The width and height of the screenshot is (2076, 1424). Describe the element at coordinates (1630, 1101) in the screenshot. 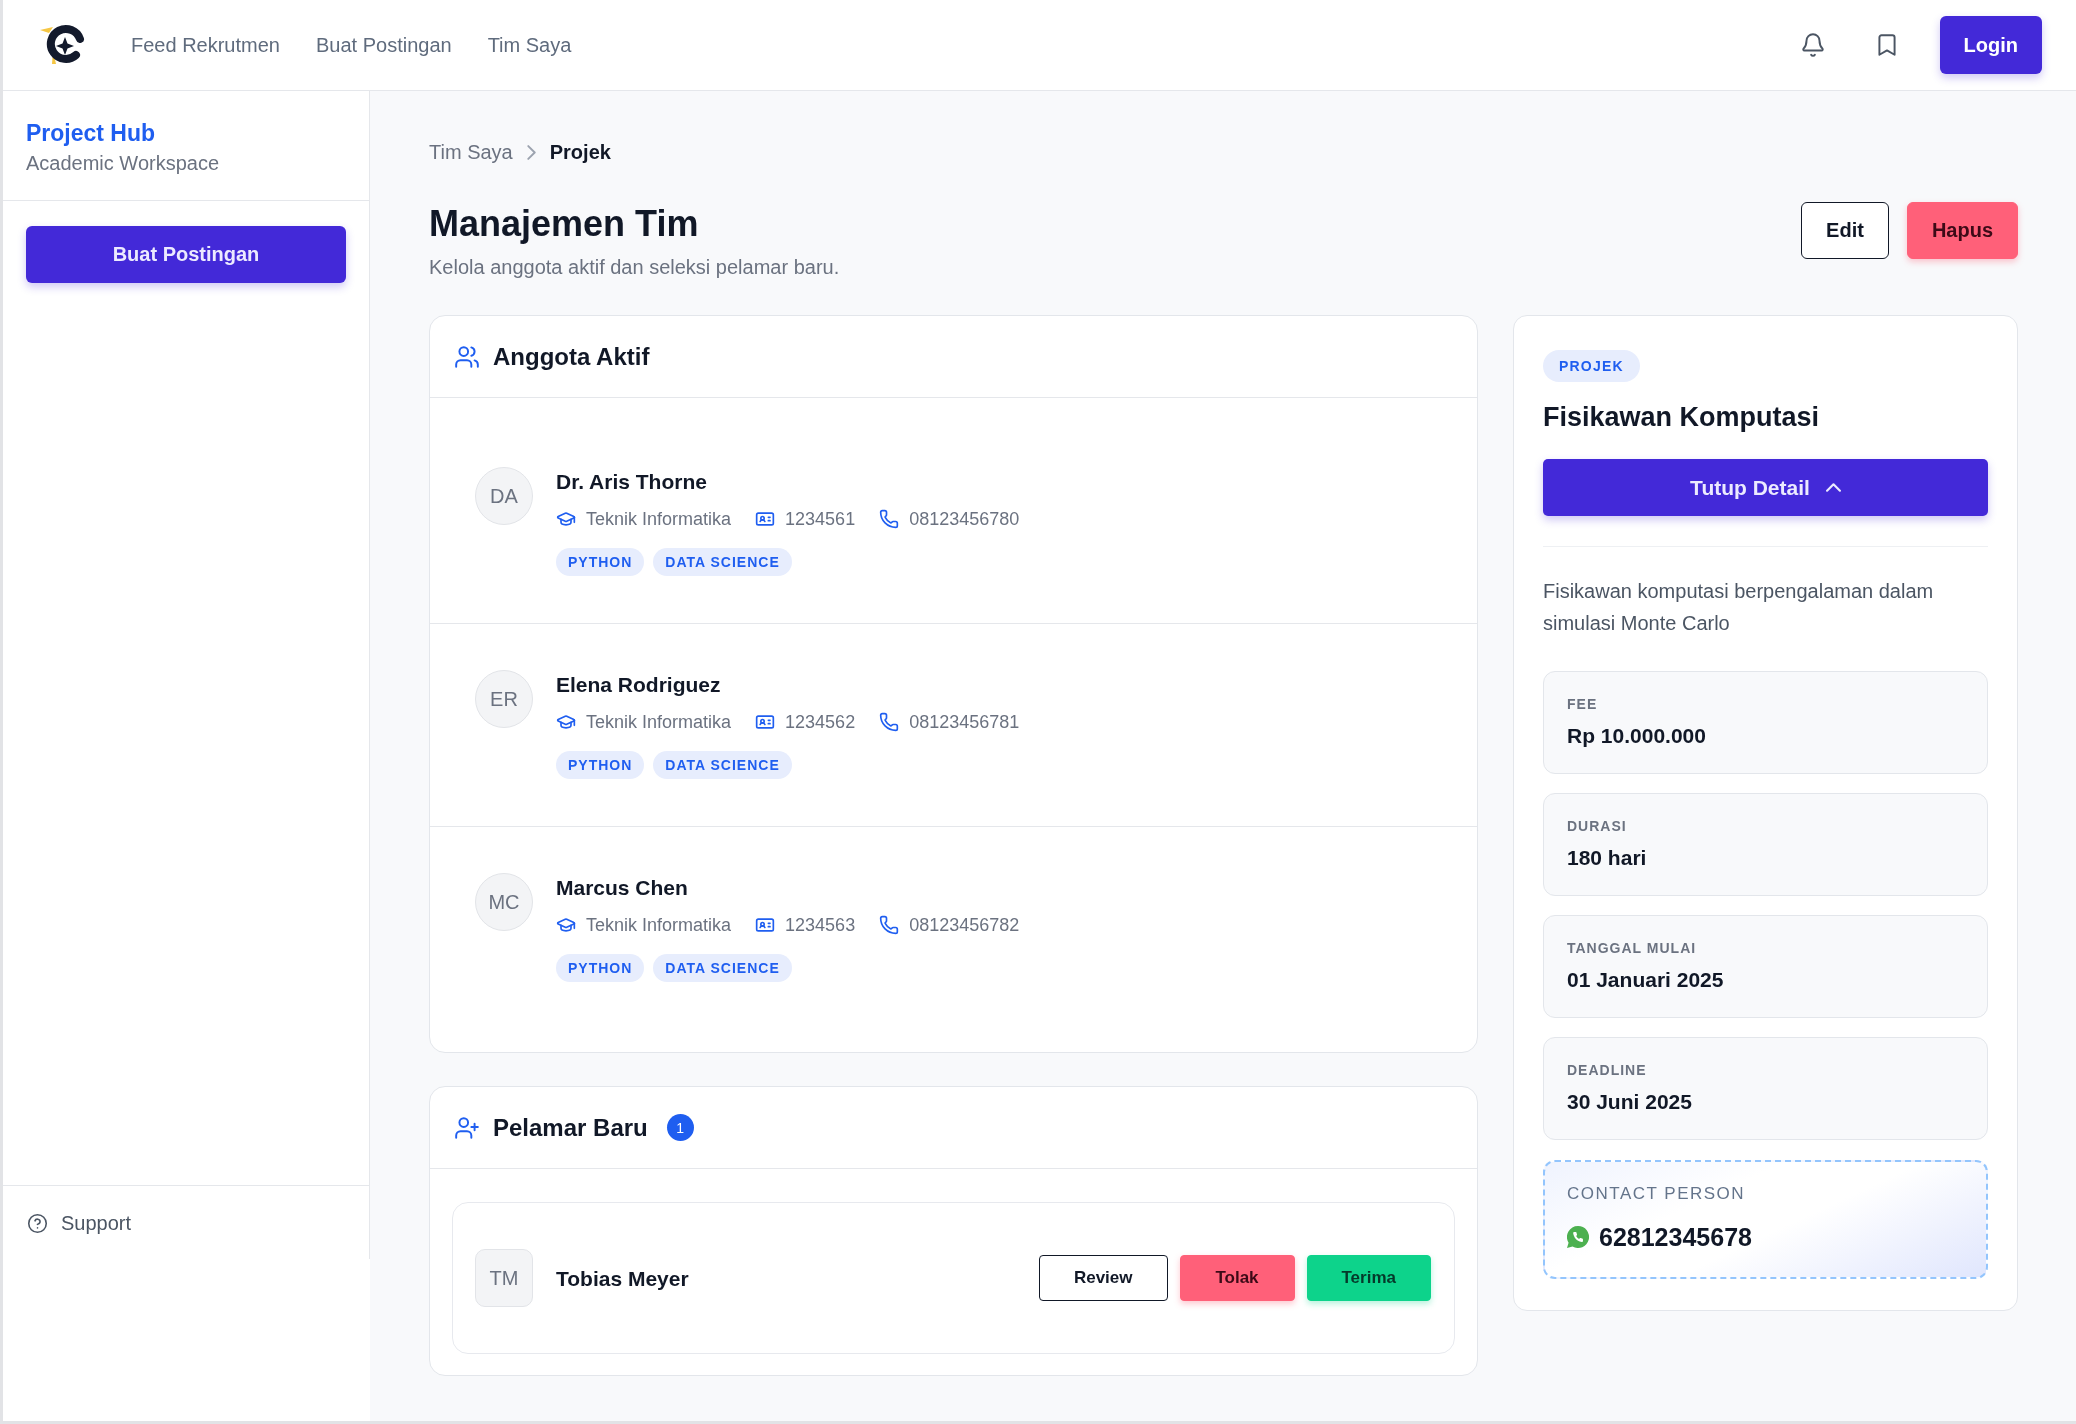

I see `detail-value: 30 Juni 2025` at that location.